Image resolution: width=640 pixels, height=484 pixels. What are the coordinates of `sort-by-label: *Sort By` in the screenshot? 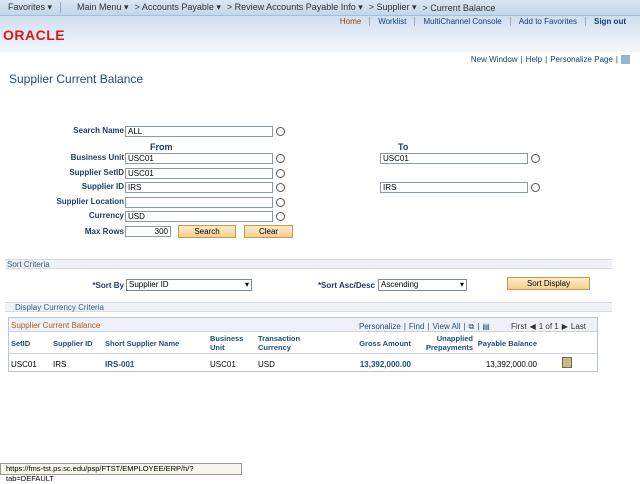 It's located at (108, 285).